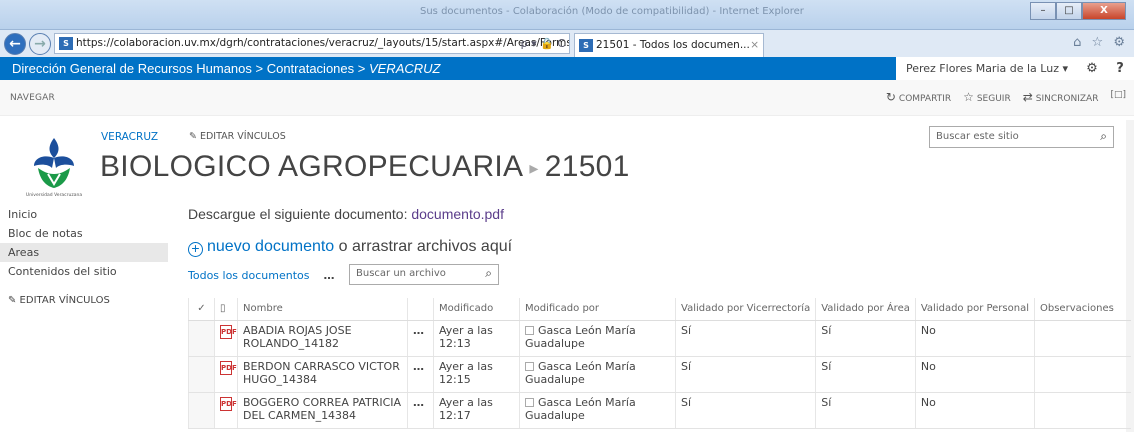  Describe the element at coordinates (476, 338) in the screenshot. I see `modified-cell: Ayer a las 12:13` at that location.